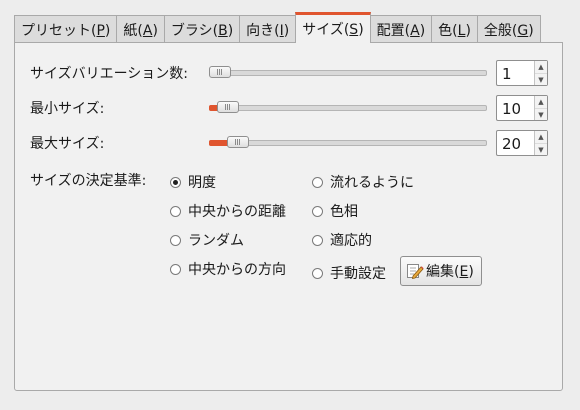 The height and width of the screenshot is (410, 580). I want to click on tab-brush: ブラシ(B), so click(202, 29).